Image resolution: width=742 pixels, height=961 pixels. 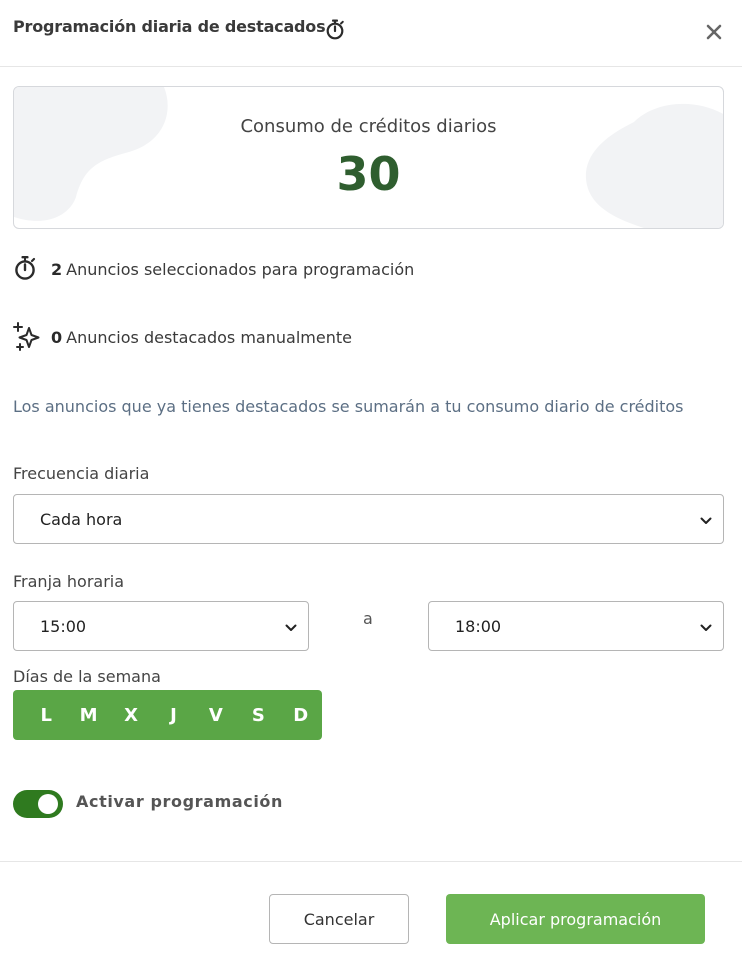 I want to click on weekday-selector: L M X J V S D, so click(x=167, y=715).